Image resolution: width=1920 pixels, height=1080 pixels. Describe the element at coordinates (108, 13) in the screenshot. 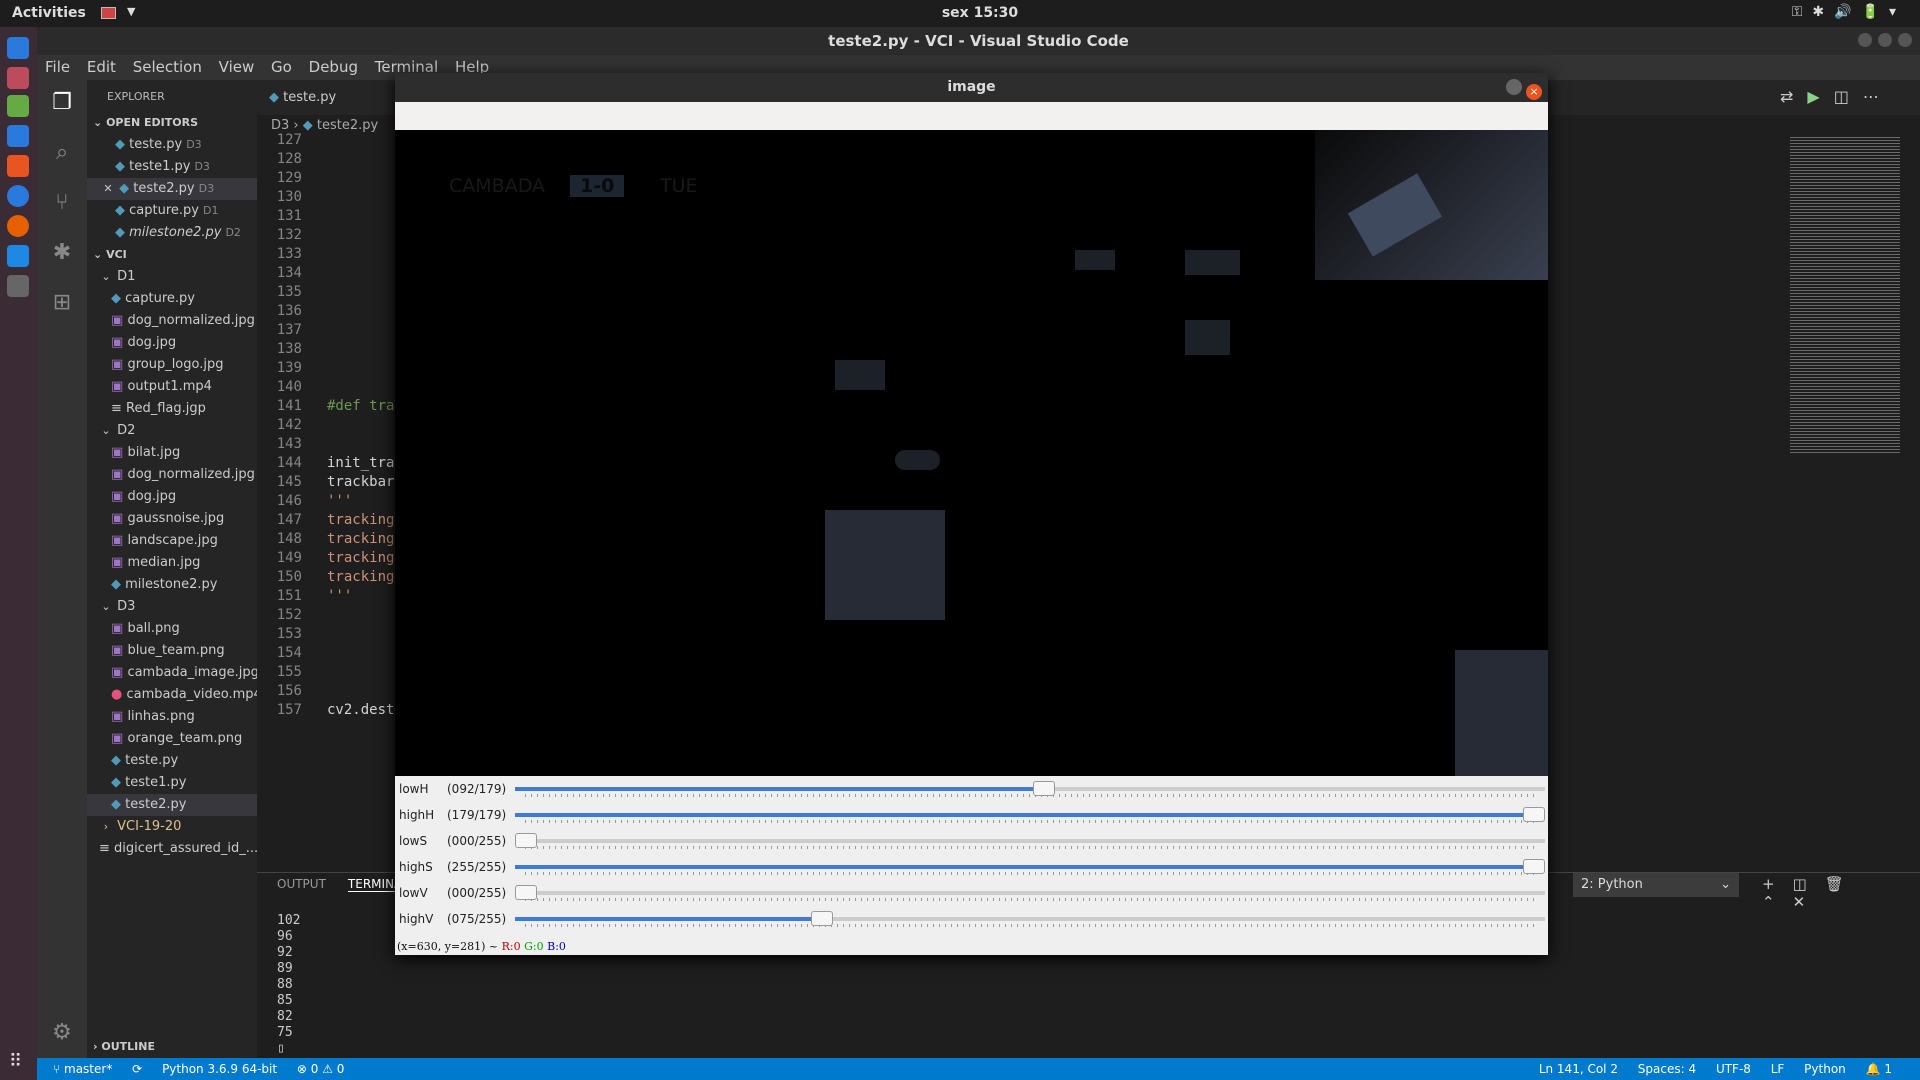

I see `keyboard-layout-icon` at that location.